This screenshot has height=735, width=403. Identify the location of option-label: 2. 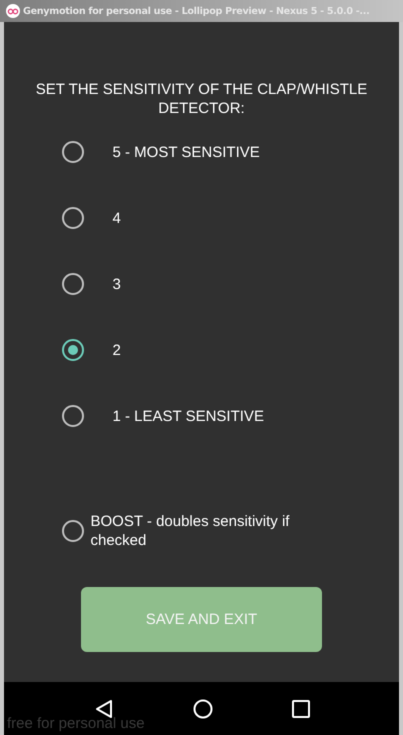
(116, 350).